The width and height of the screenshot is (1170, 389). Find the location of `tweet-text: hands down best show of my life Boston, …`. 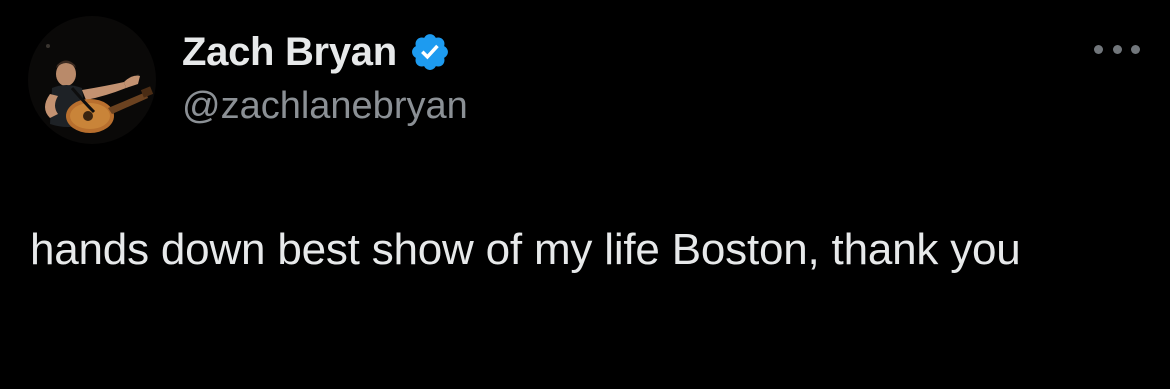

tweet-text: hands down best show of my life Boston, … is located at coordinates (525, 249).